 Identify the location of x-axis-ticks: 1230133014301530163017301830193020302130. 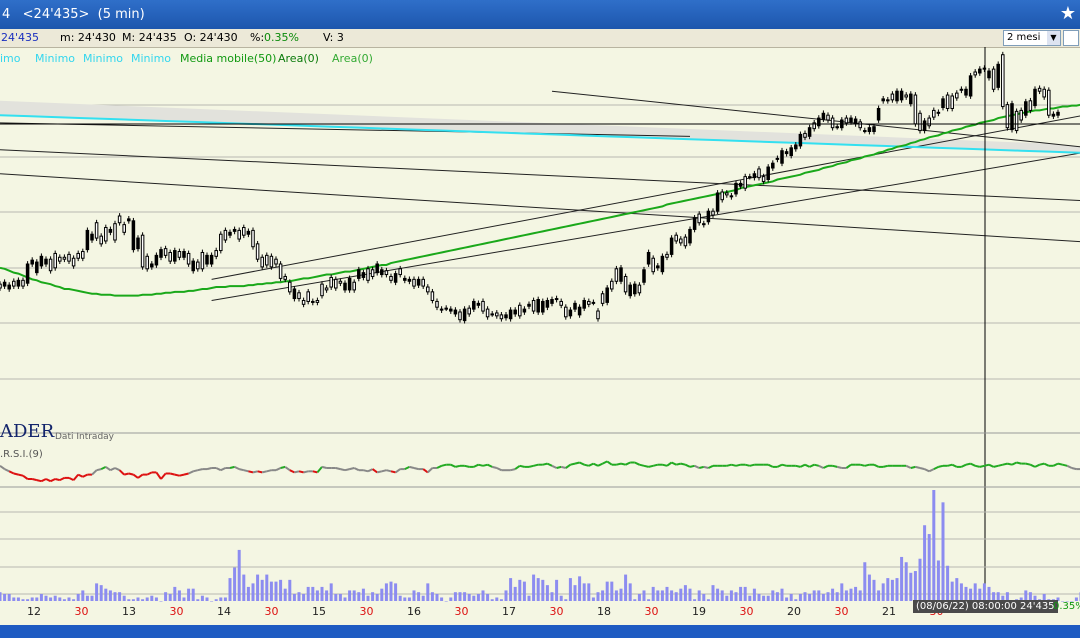
(485, 611).